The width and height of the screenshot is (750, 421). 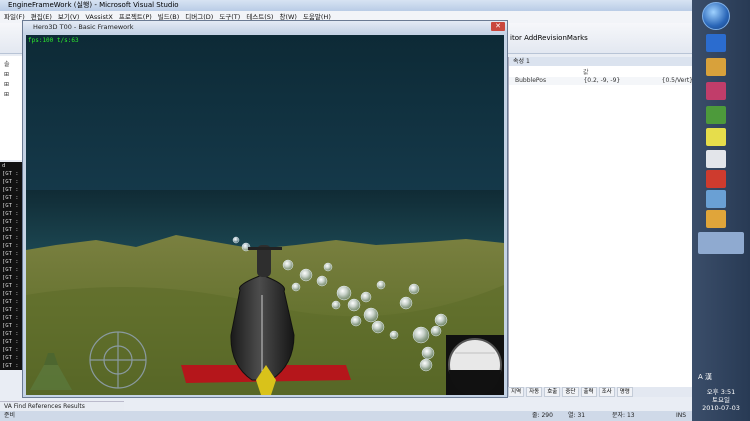 What do you see at coordinates (11, 108) in the screenshot?
I see `solution-explorer-panel: 솔 ⊞ ⊞ ⊞` at bounding box center [11, 108].